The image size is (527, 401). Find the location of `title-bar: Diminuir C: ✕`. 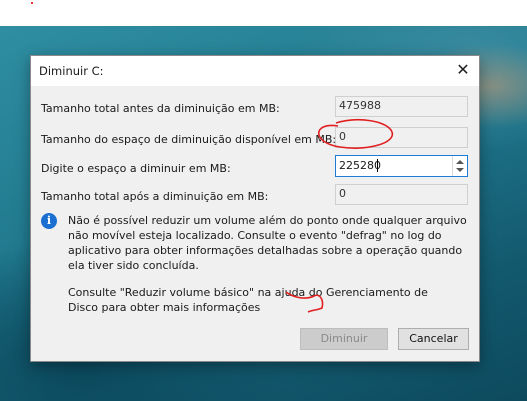

title-bar: Diminuir C: ✕ is located at coordinates (255, 71).